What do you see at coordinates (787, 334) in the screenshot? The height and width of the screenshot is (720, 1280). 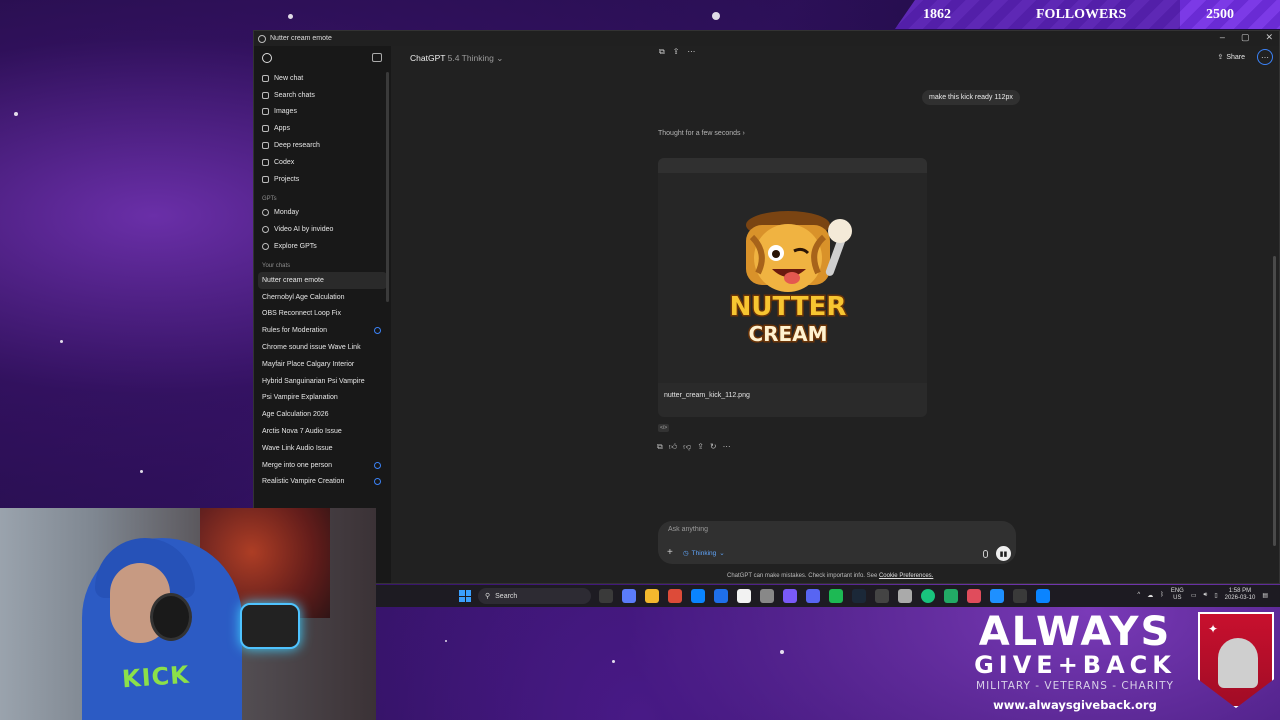 I see `emote-text-cream: CREAM` at bounding box center [787, 334].